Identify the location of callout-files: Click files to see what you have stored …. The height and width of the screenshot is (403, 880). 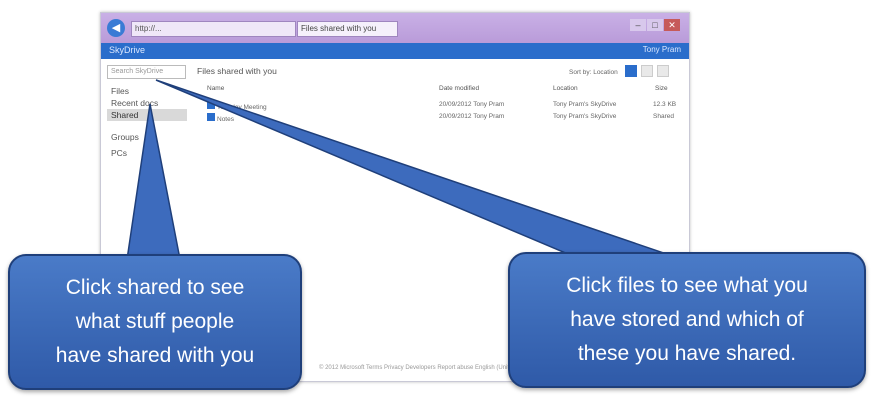
(687, 320).